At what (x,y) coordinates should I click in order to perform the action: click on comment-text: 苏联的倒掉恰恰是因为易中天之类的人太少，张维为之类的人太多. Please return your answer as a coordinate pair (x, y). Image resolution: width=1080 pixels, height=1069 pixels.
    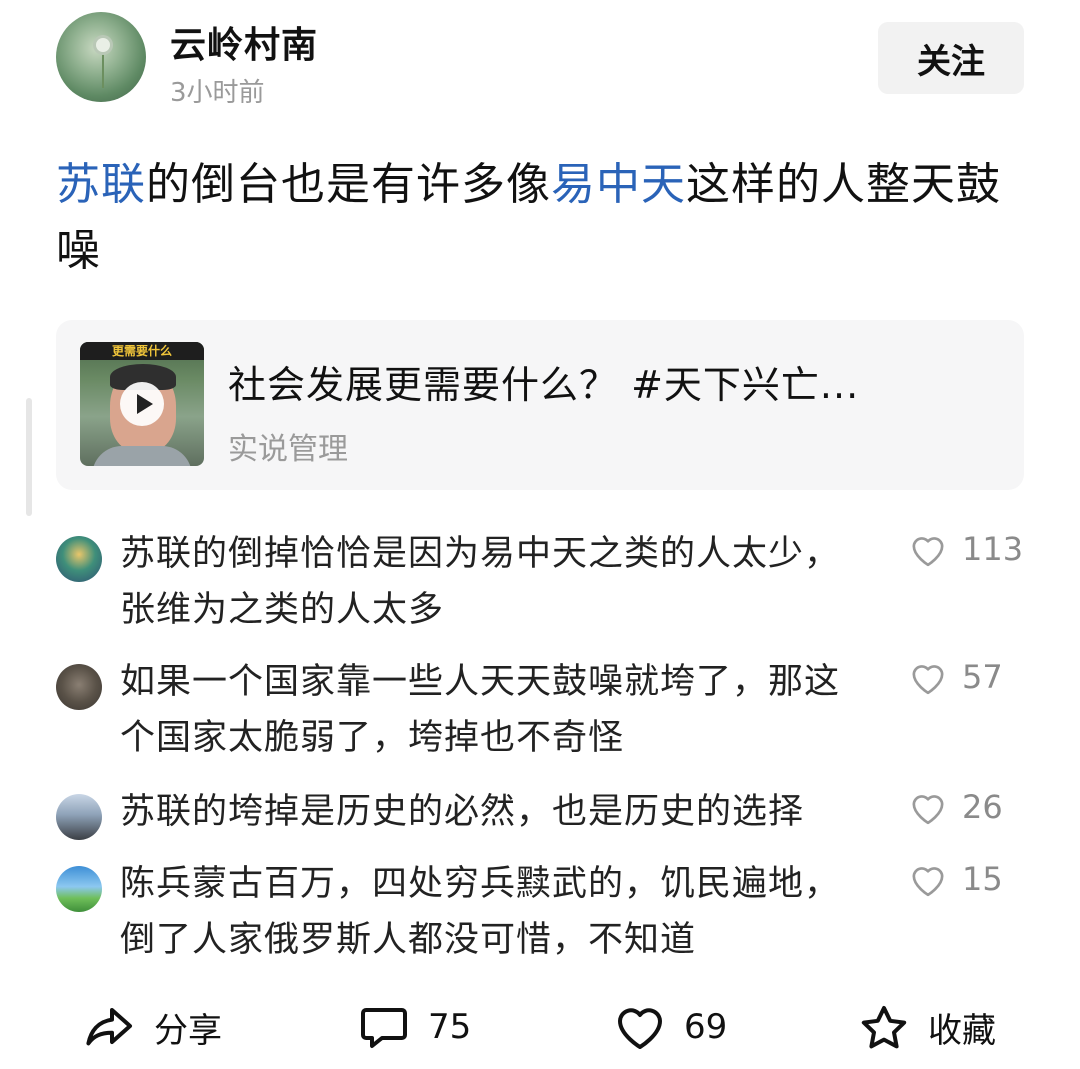
    Looking at the image, I should click on (480, 582).